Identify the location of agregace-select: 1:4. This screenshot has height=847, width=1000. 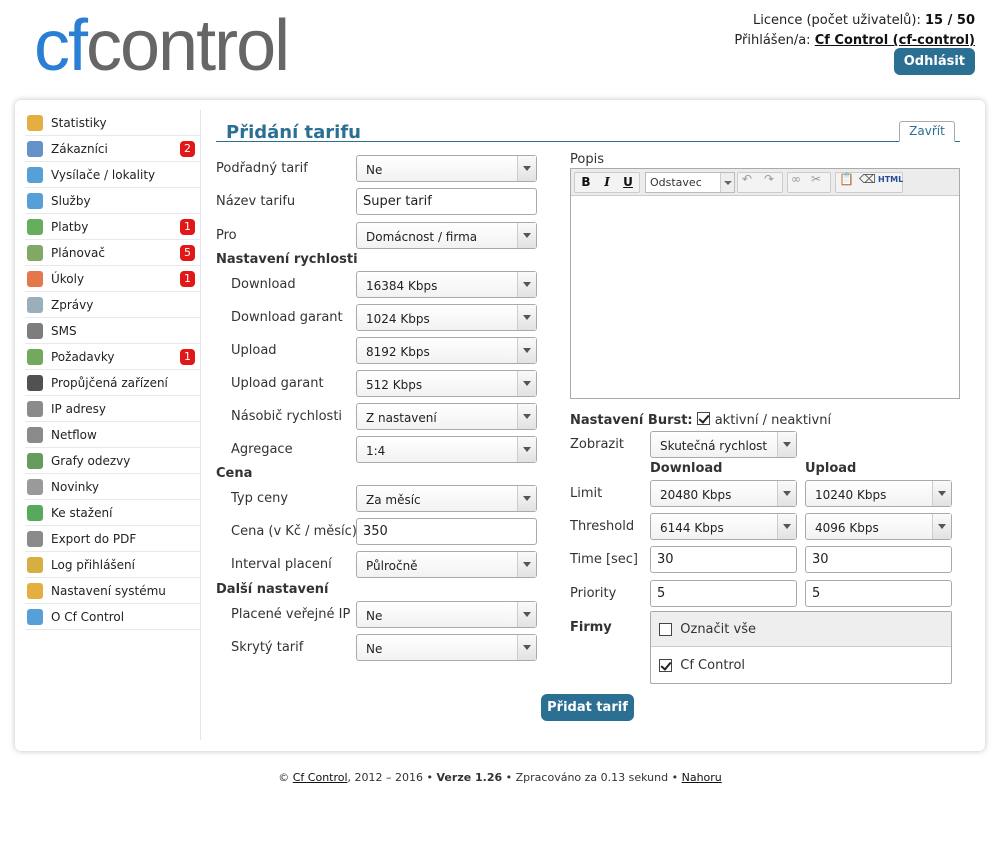
(446, 449).